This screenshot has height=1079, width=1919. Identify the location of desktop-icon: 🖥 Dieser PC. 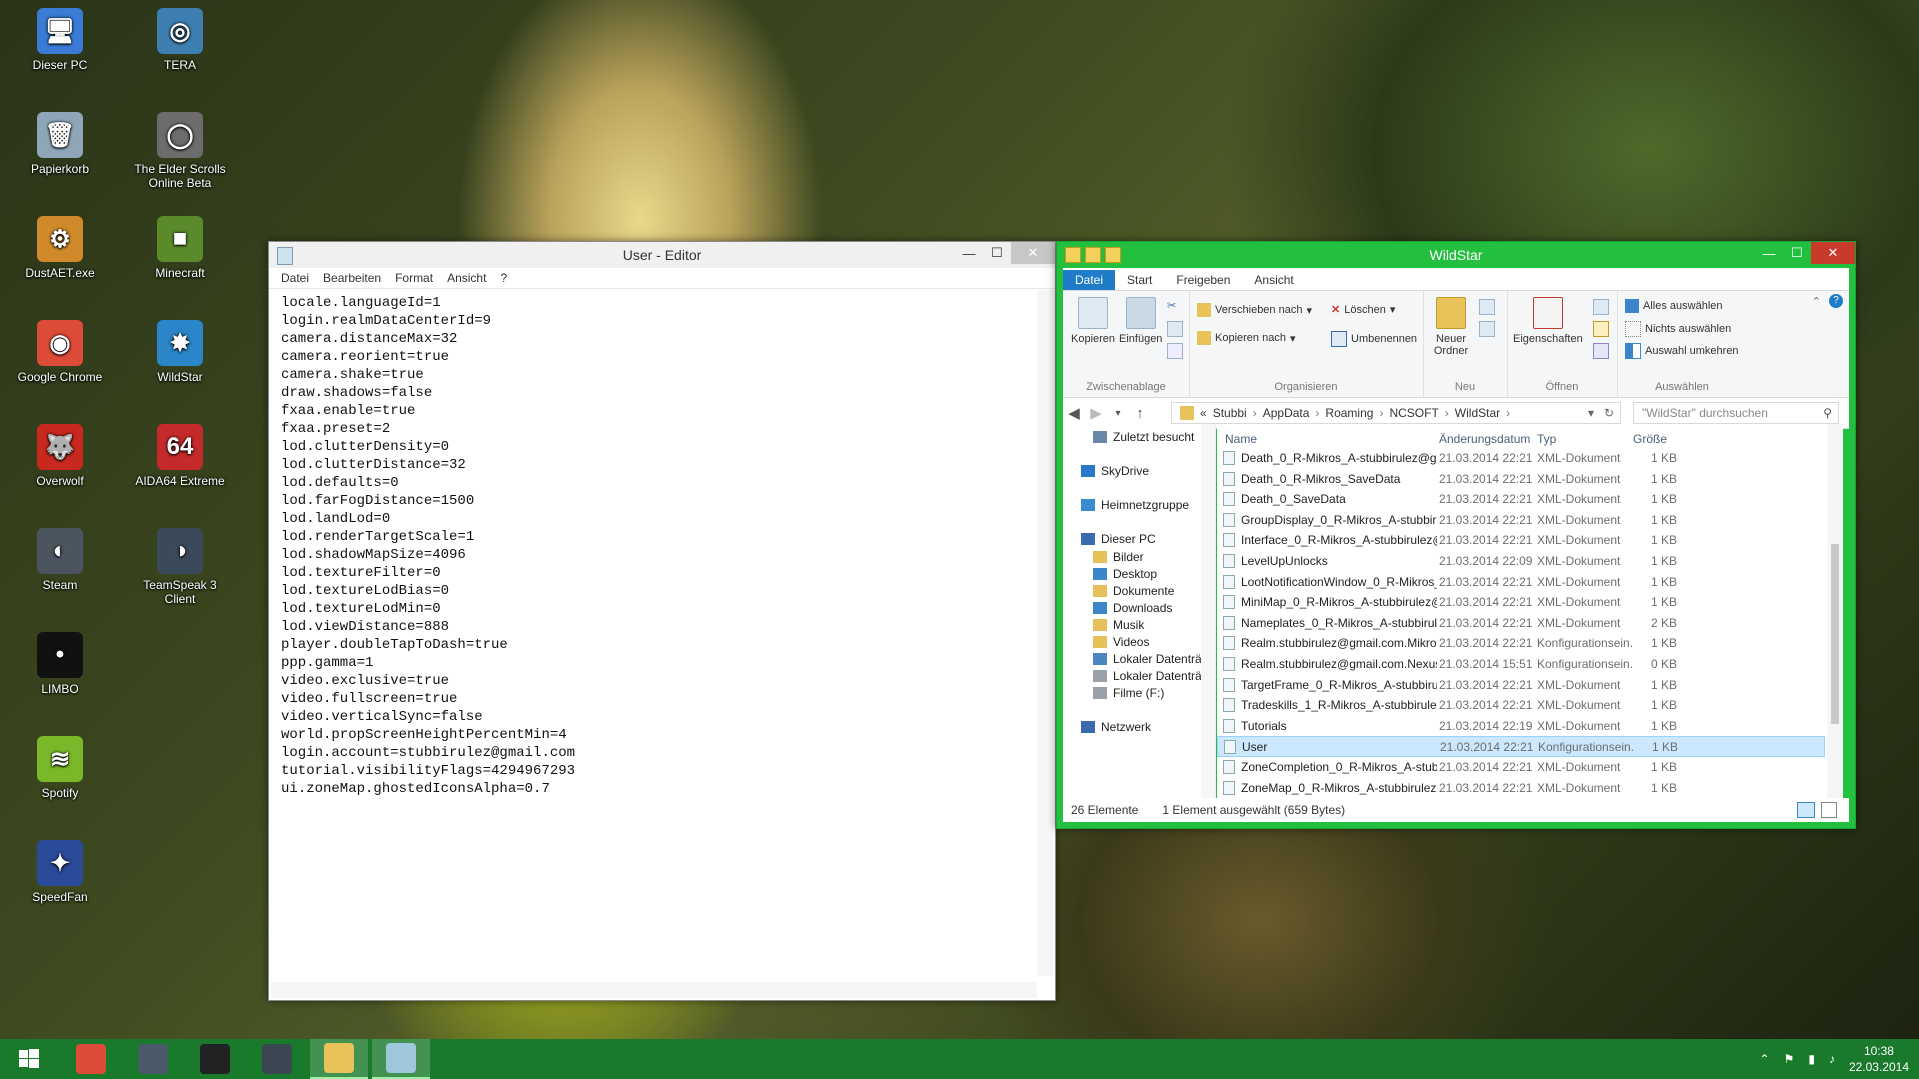
(60, 40).